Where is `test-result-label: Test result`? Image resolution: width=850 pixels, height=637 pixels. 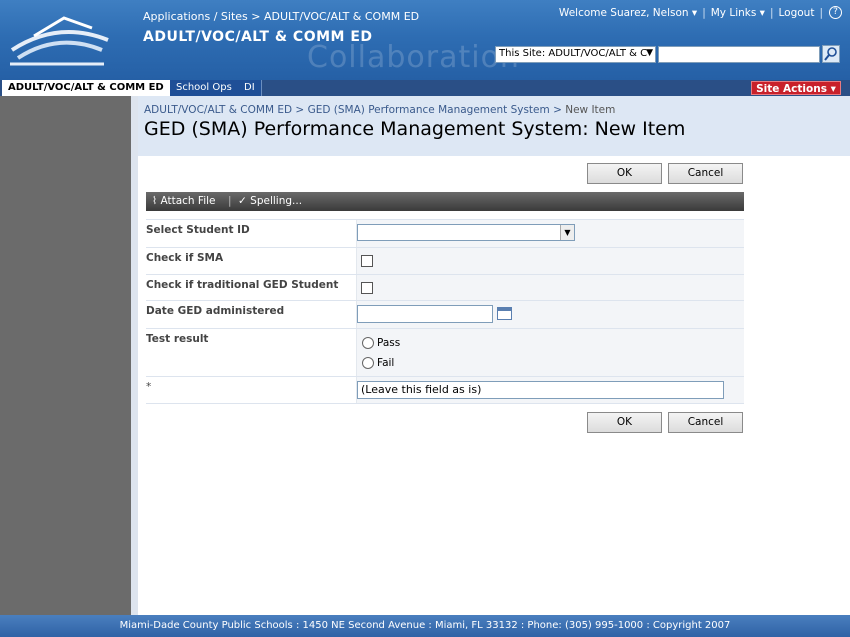
test-result-label: Test result is located at coordinates (177, 339).